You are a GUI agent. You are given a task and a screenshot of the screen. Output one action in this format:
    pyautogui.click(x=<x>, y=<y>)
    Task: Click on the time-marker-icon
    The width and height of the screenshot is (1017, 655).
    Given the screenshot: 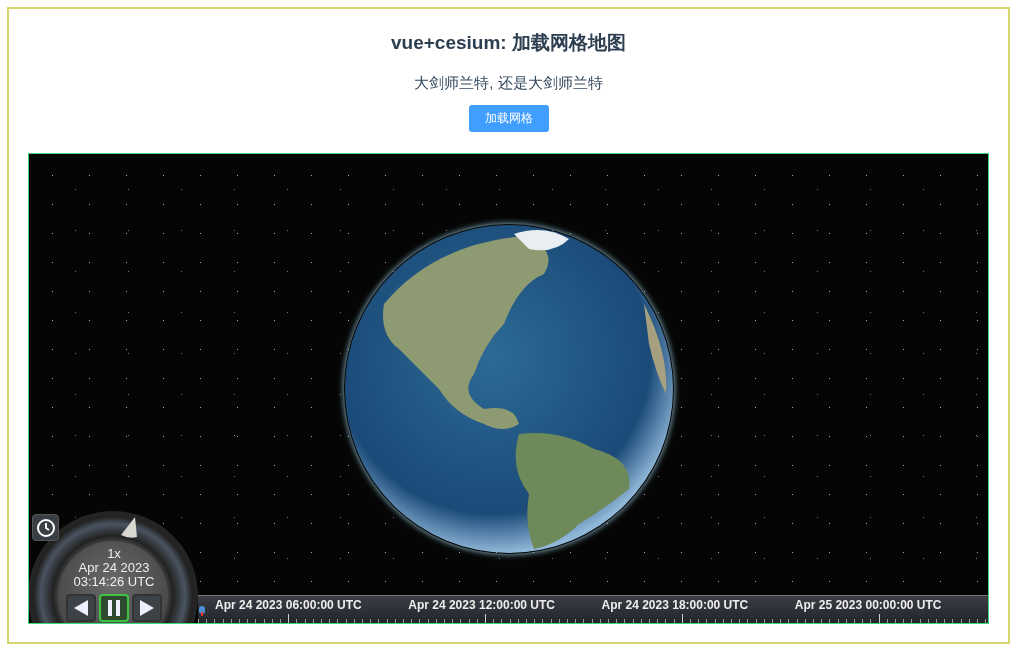 What is the action you would take?
    pyautogui.click(x=202, y=611)
    